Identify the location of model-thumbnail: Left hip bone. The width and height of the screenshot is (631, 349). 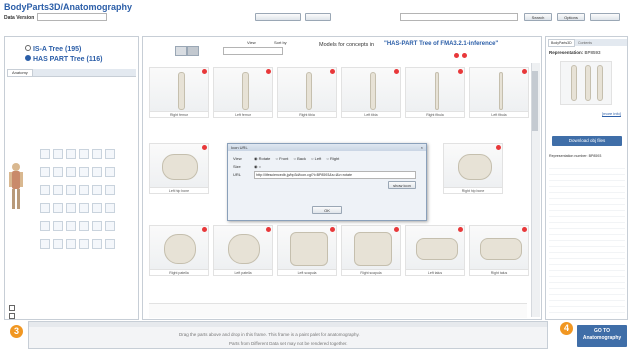
(179, 168).